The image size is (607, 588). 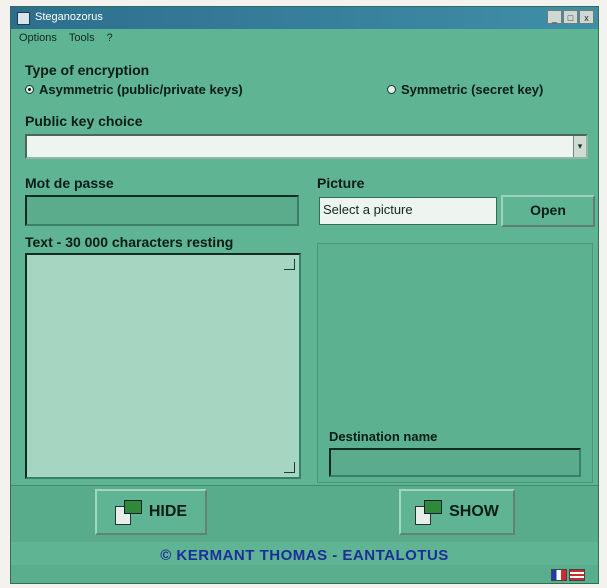 What do you see at coordinates (341, 183) in the screenshot?
I see `picture-label: Picture` at bounding box center [341, 183].